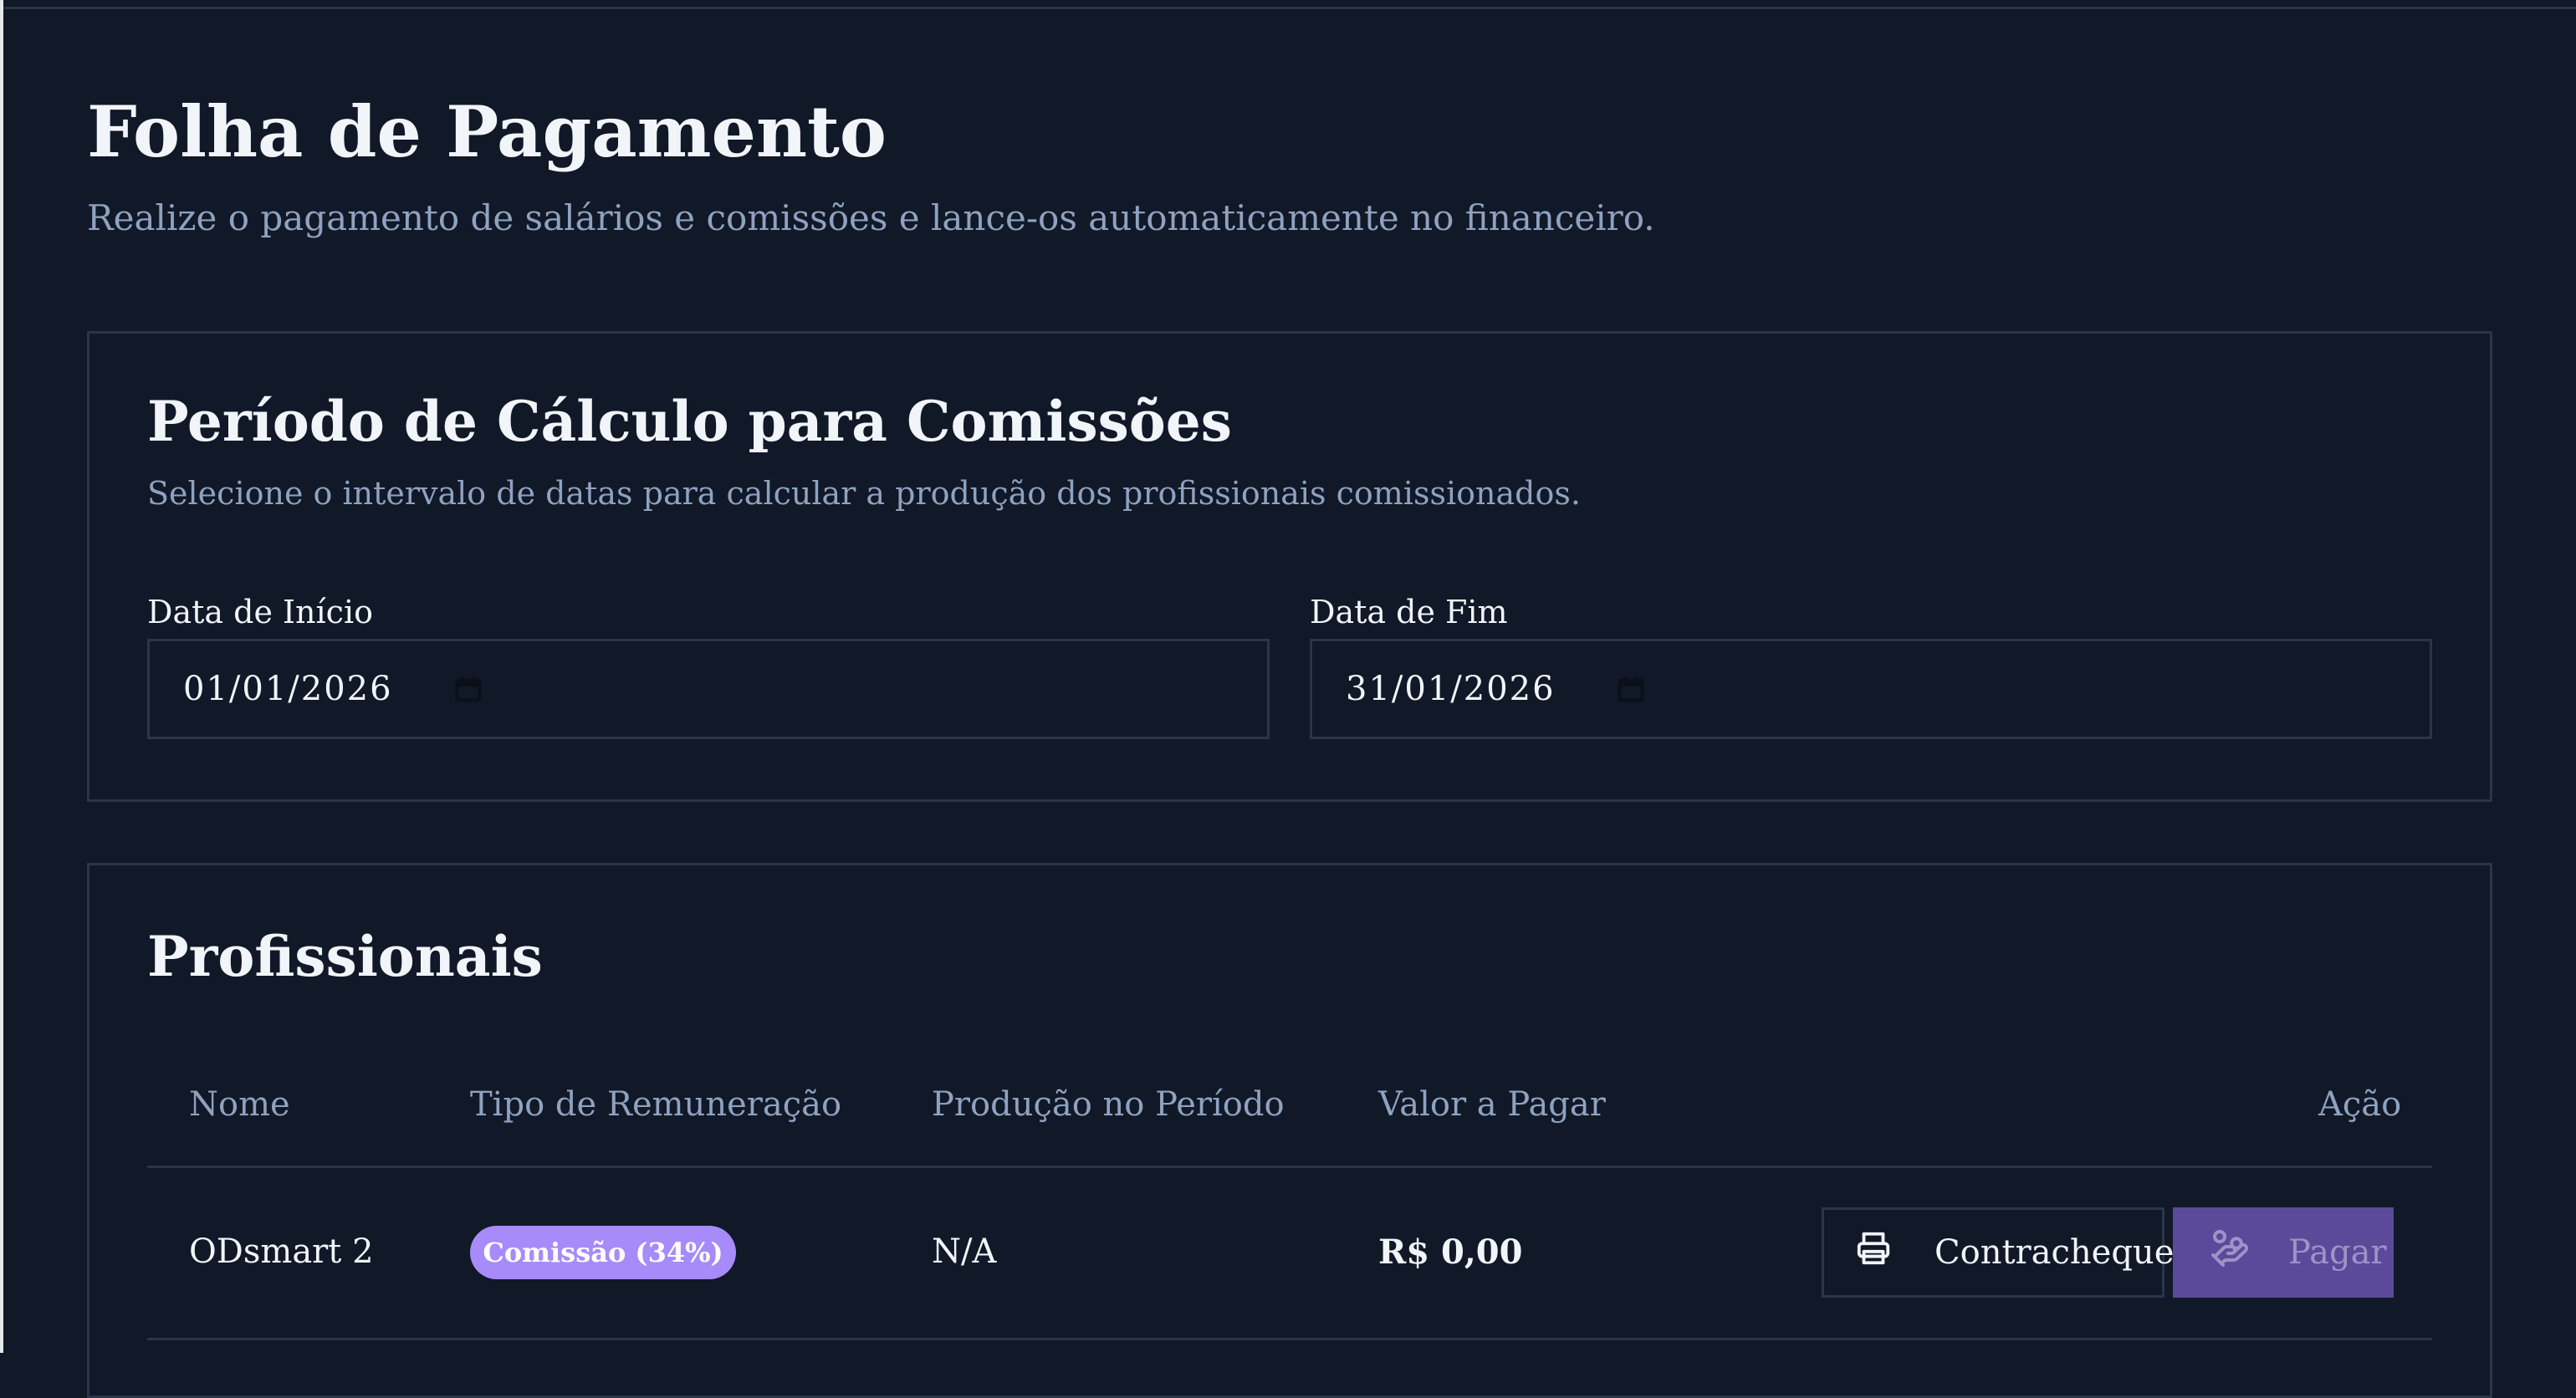 This screenshot has height=1398, width=2576. Describe the element at coordinates (1, 676) in the screenshot. I see `left-edge` at that location.